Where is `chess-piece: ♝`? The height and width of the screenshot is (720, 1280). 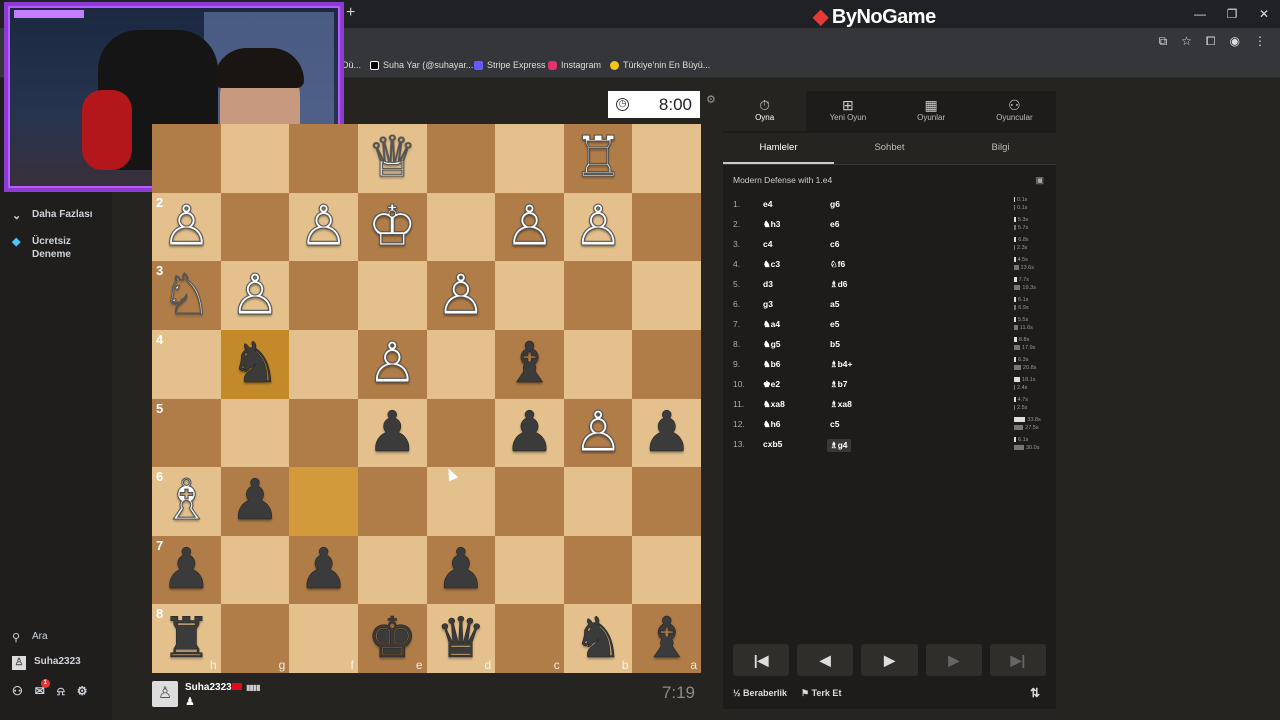
chess-piece: ♝ is located at coordinates (529, 363).